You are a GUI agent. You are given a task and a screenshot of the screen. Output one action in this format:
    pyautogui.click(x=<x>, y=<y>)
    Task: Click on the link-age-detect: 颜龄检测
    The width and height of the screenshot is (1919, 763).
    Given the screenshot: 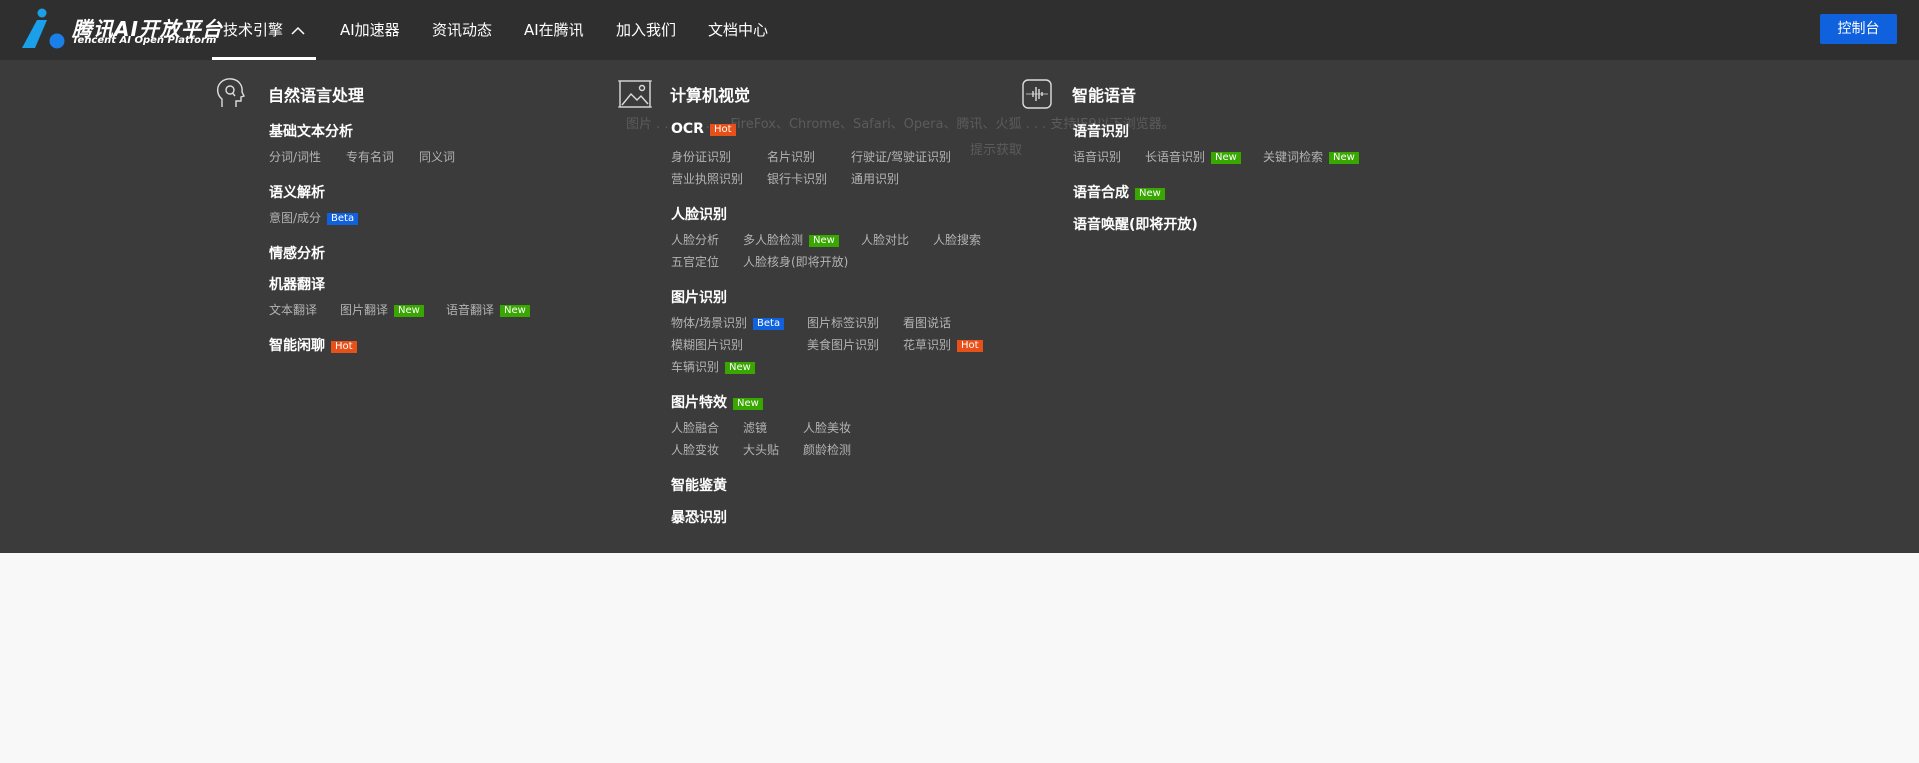 What is the action you would take?
    pyautogui.click(x=827, y=449)
    